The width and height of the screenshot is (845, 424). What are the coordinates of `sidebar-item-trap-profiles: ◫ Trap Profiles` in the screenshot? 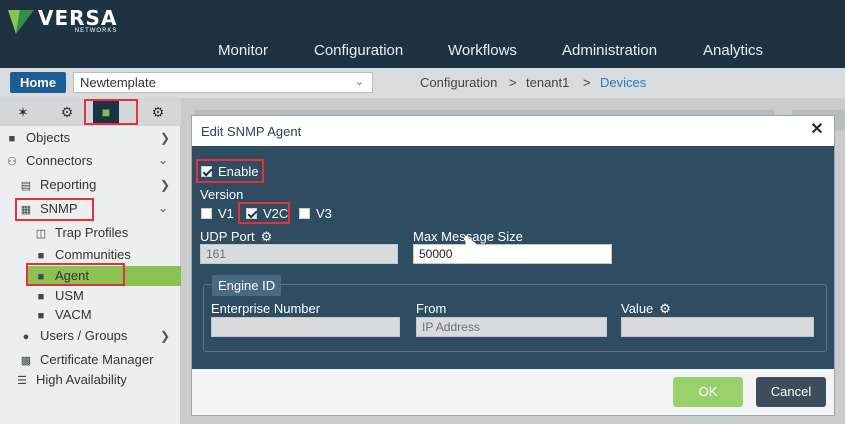 It's located at (80, 233).